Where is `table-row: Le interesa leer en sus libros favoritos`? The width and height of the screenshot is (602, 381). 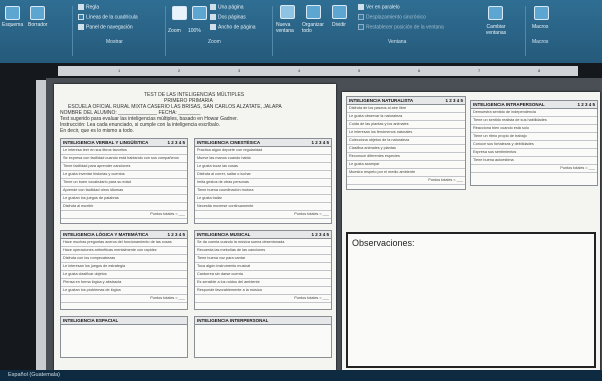 table-row: Le interesa leer en sus libros favoritos is located at coordinates (124, 151).